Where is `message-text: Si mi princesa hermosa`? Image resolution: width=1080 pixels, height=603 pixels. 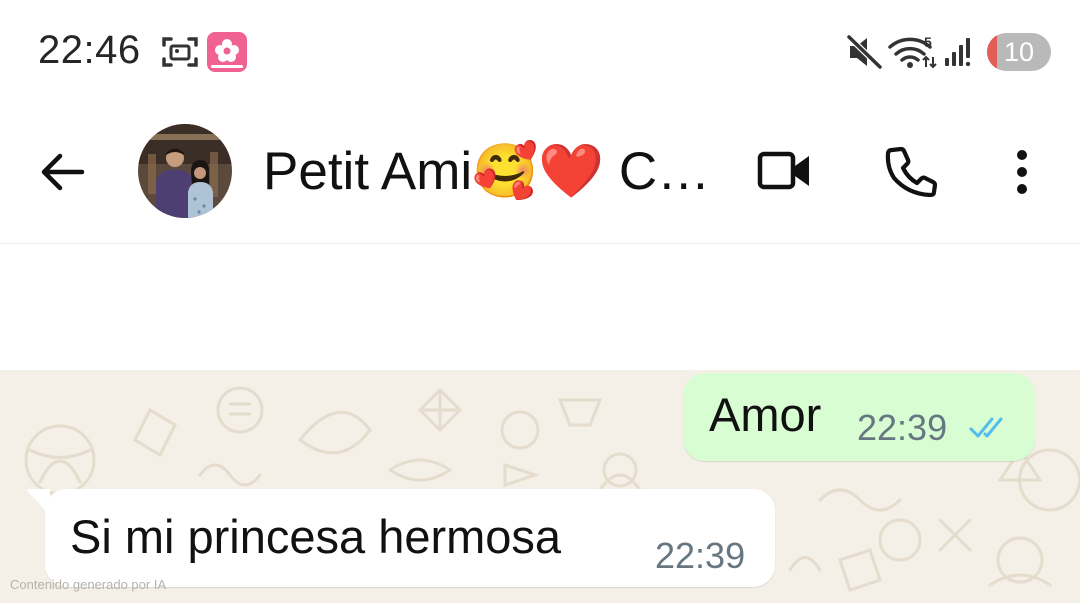
message-text: Si mi princesa hermosa is located at coordinates (316, 536).